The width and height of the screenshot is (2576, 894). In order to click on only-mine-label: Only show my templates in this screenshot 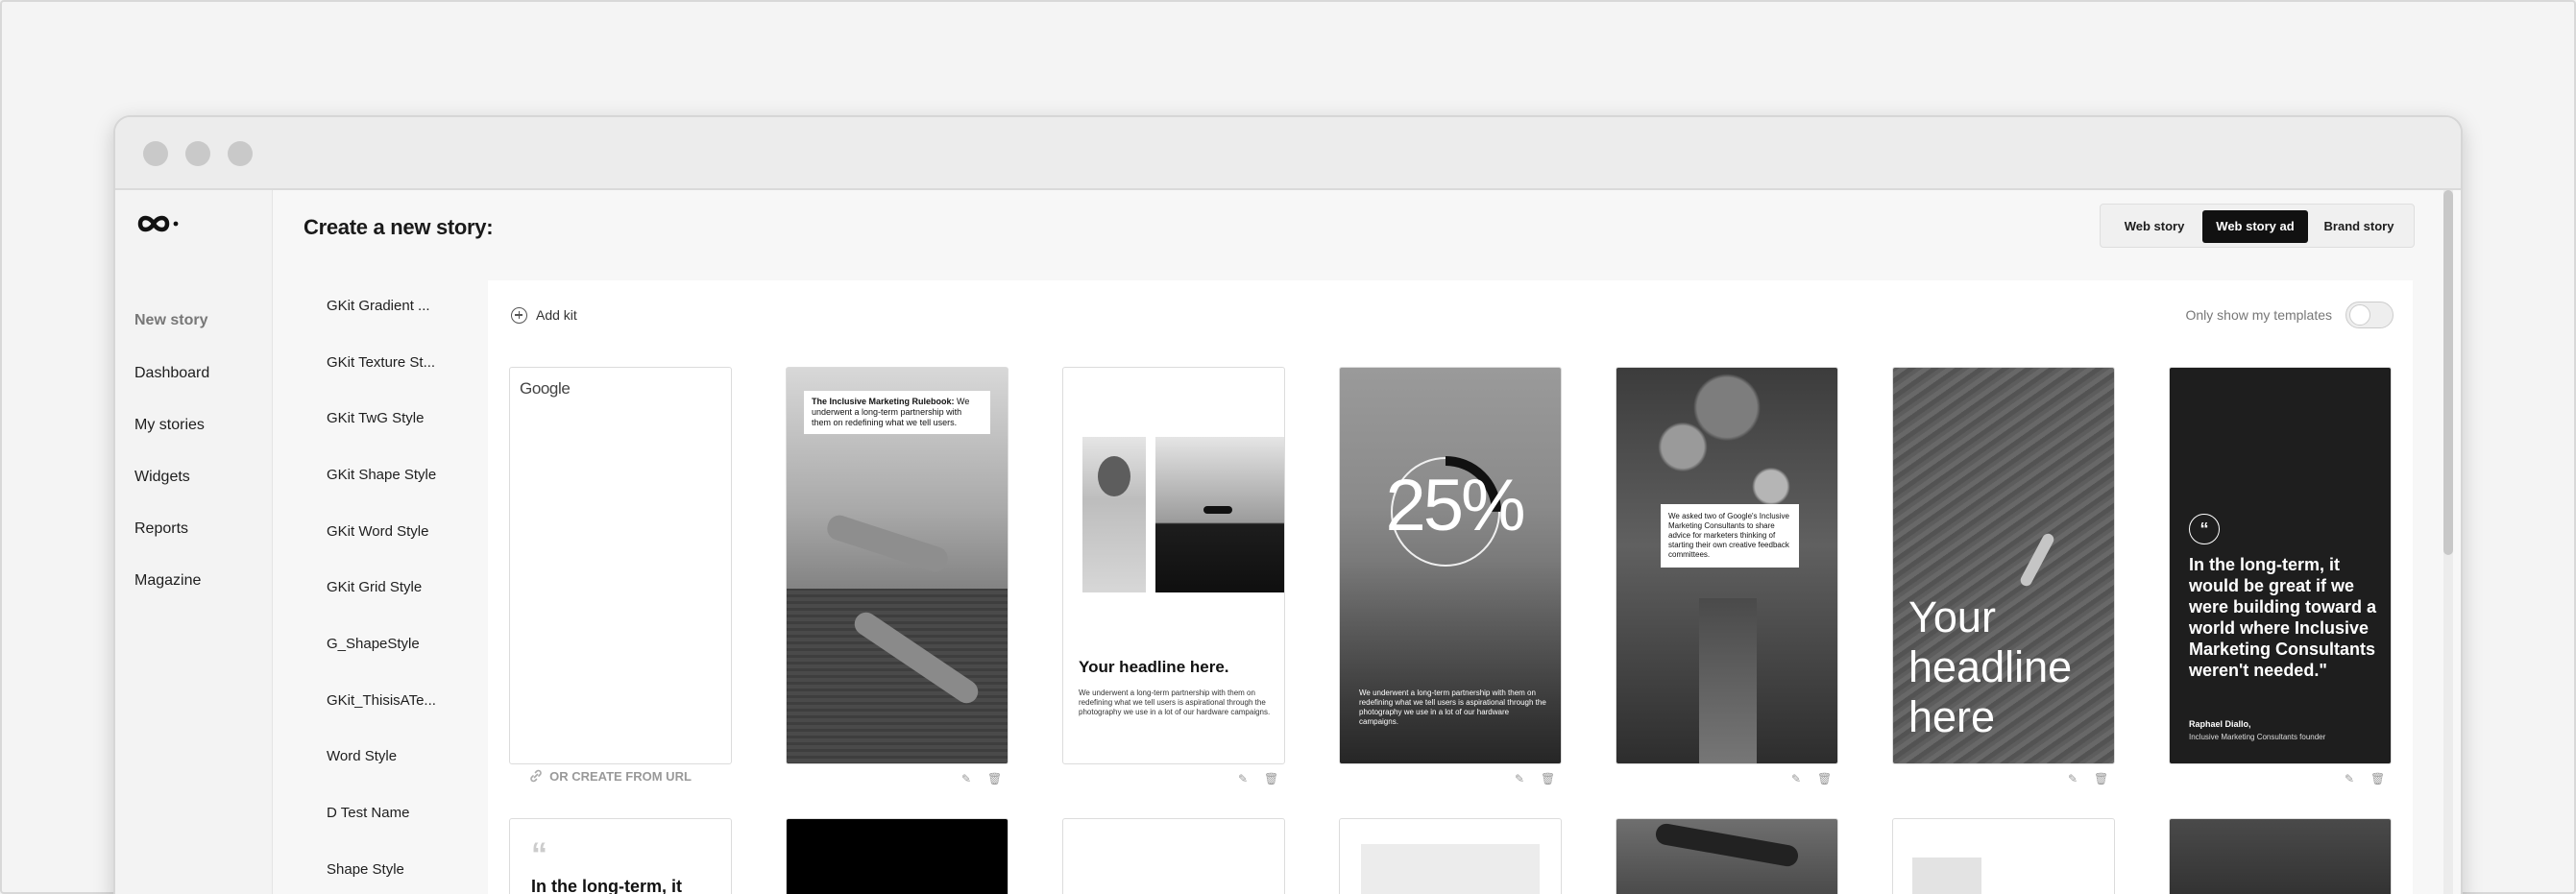, I will do `click(2259, 315)`.